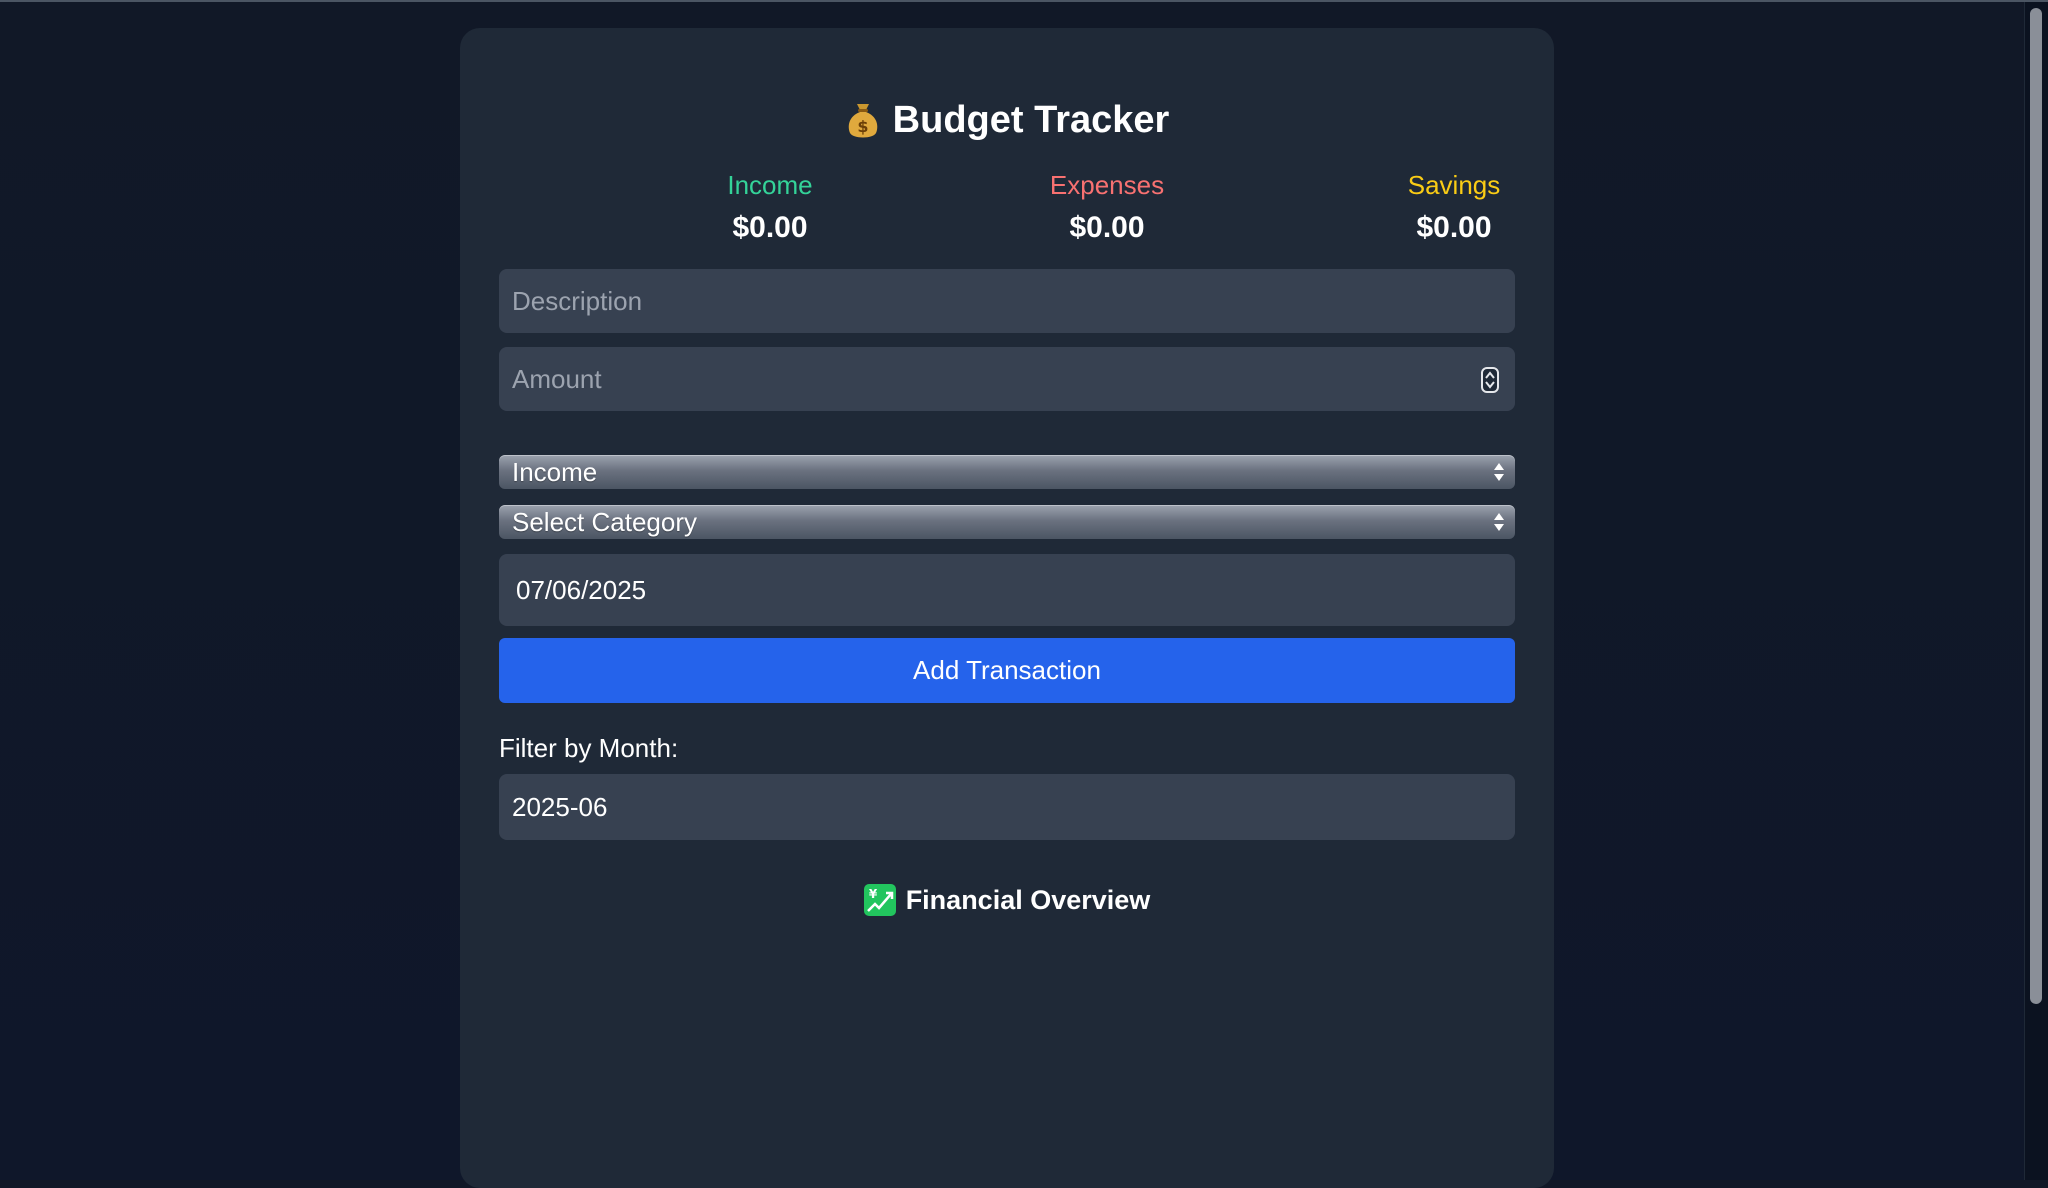 This screenshot has width=2048, height=1188. I want to click on amount-input: Amount, so click(1007, 379).